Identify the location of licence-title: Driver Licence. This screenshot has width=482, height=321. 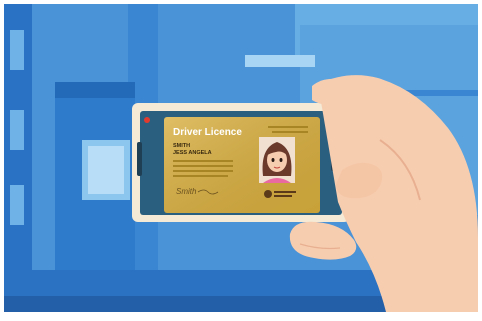
(207, 132).